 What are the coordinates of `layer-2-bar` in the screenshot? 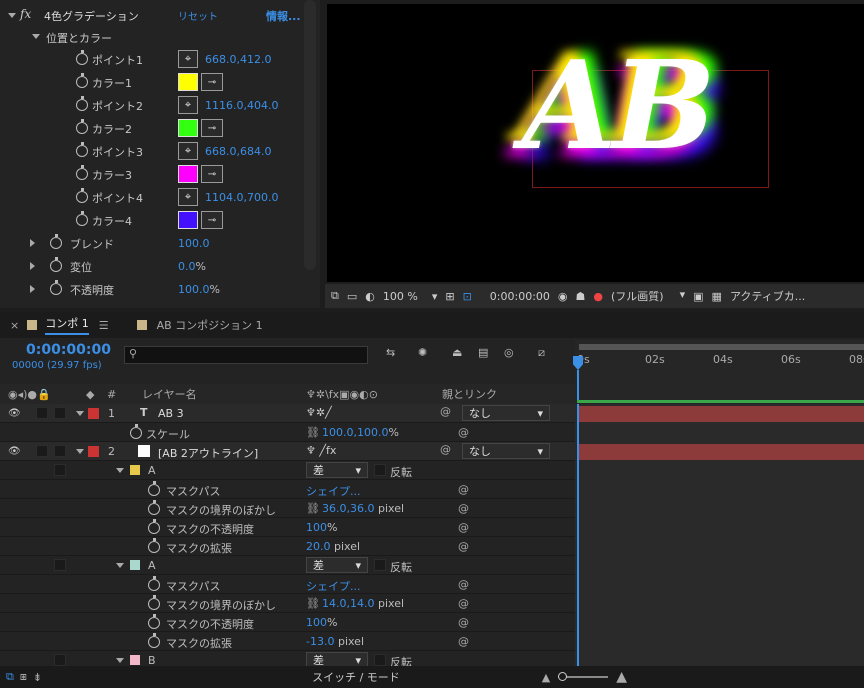 It's located at (721, 452).